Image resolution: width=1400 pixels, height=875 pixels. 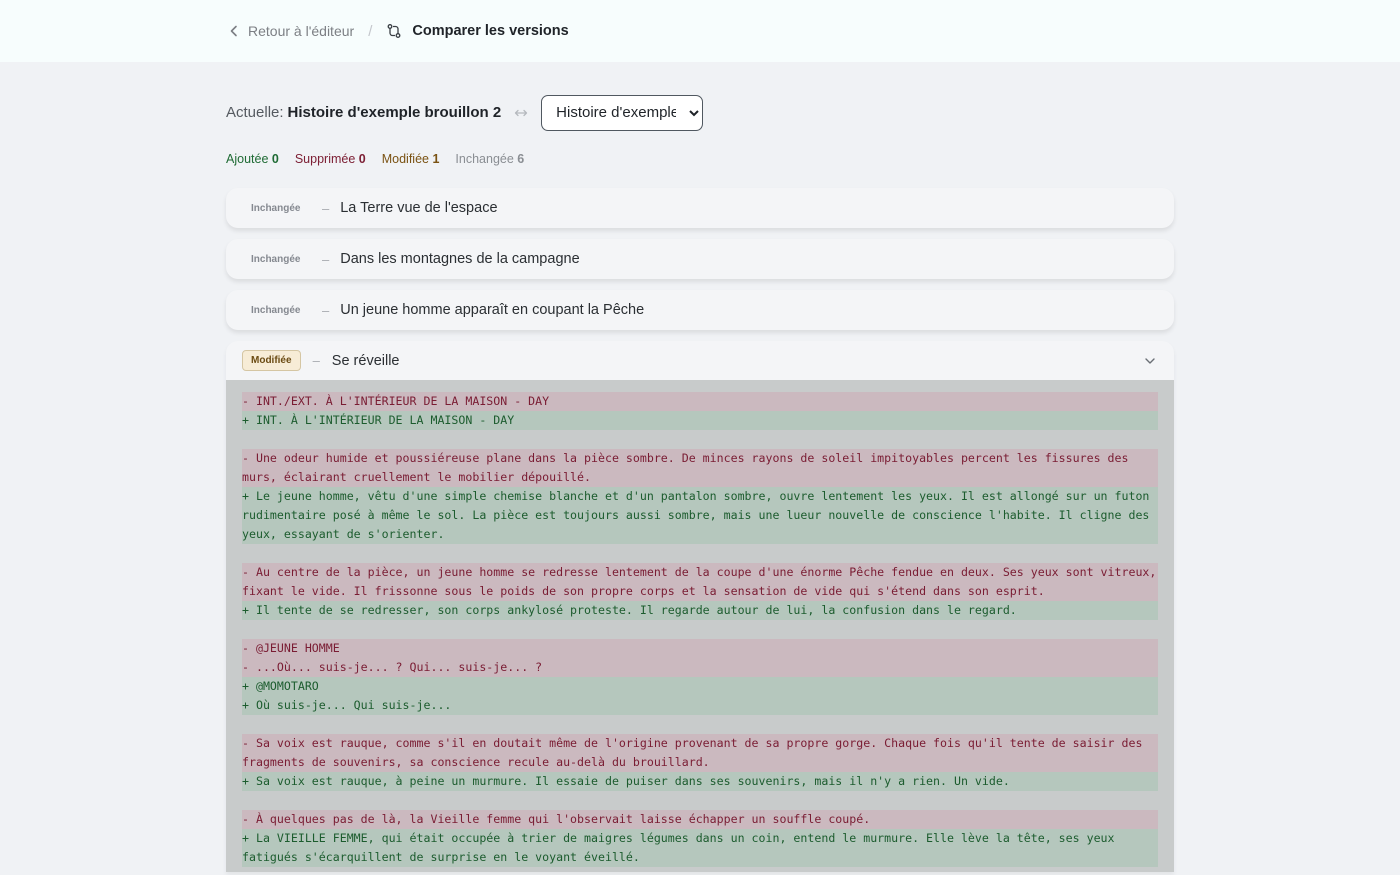 I want to click on back-to-editor-link: Retour à l'éditeur, so click(x=291, y=31).